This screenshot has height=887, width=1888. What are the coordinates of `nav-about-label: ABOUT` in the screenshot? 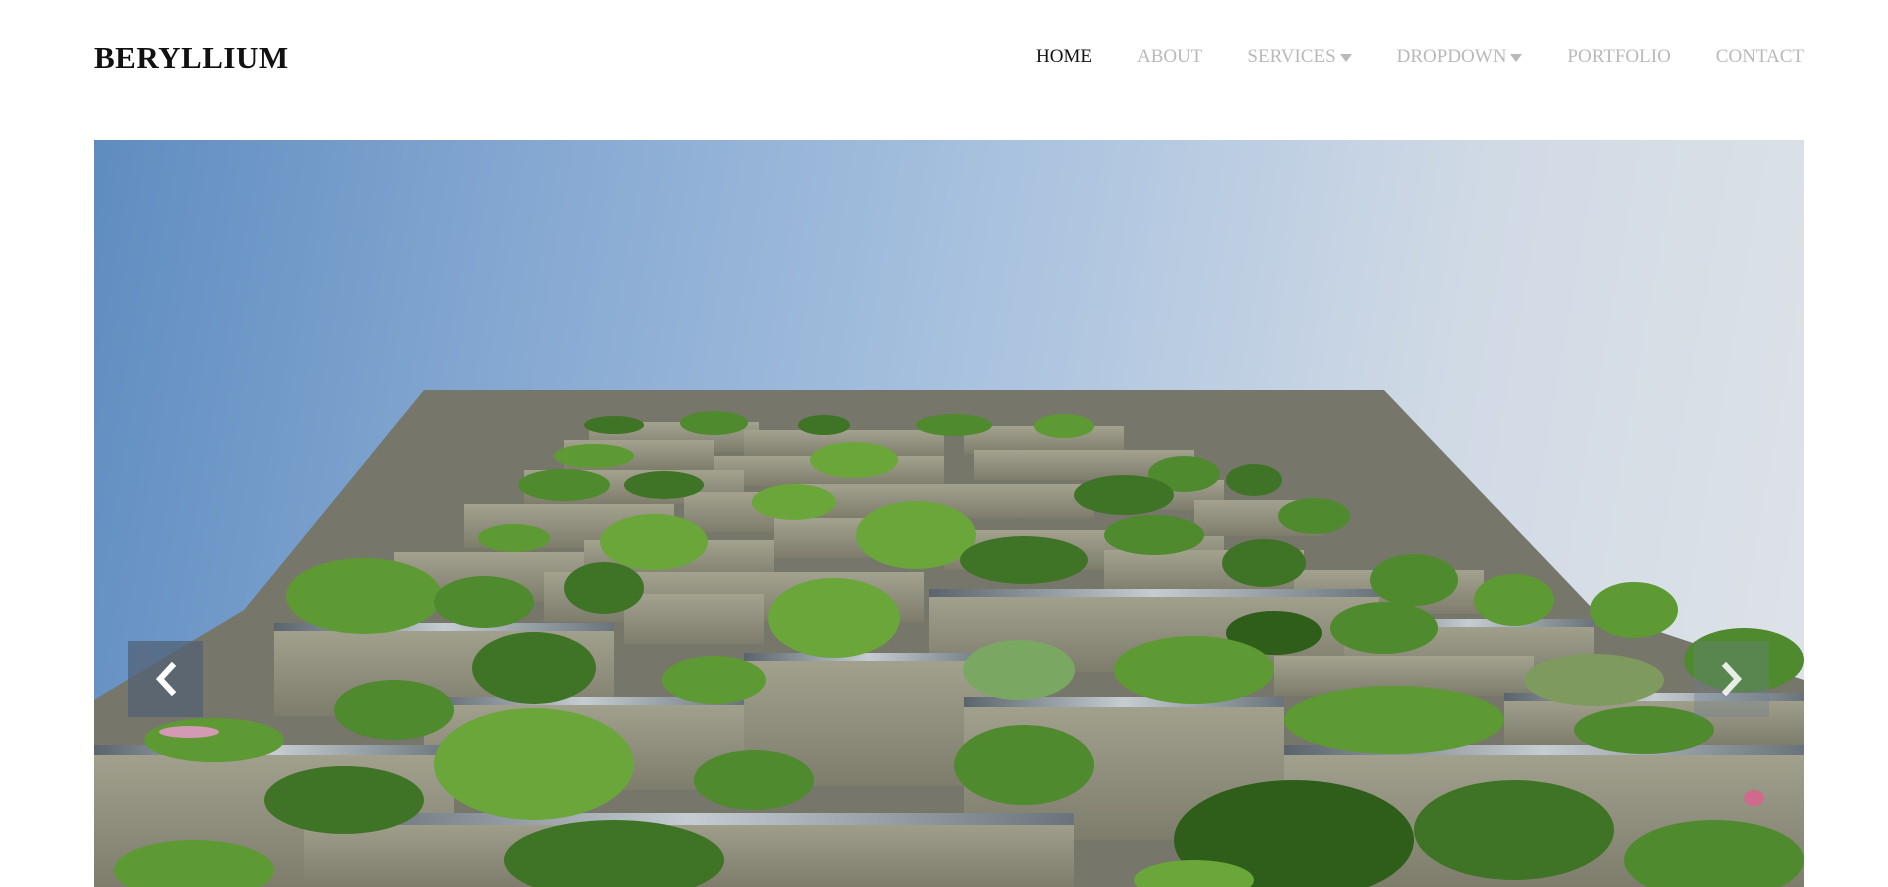 It's located at (1169, 56).